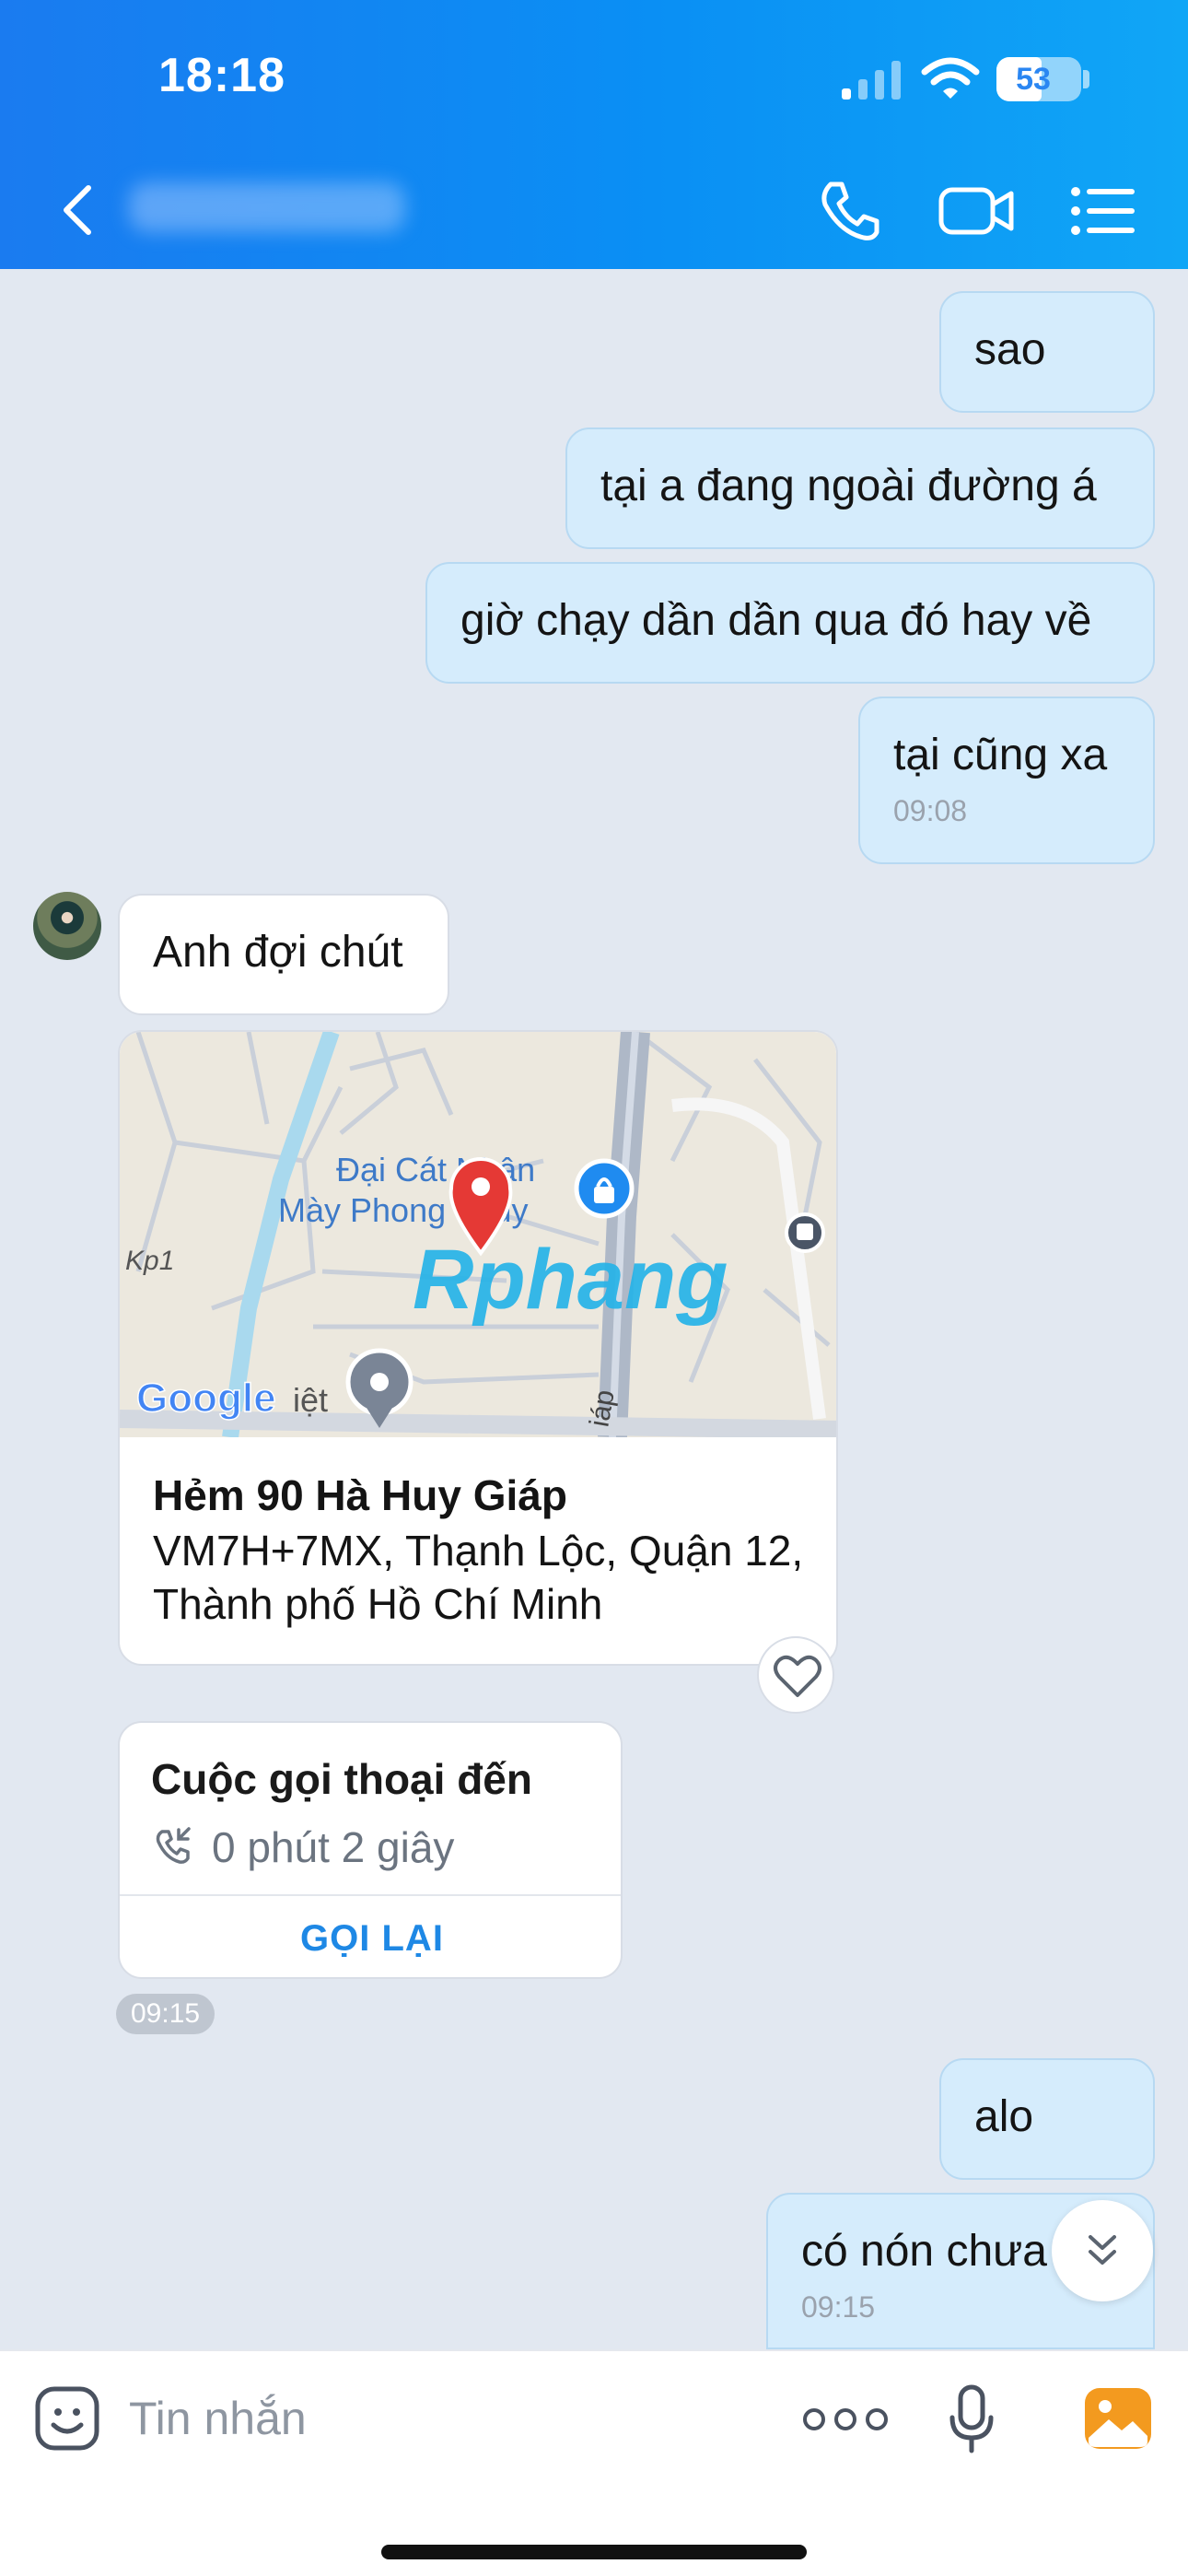  I want to click on message-timestamp: 09:08, so click(930, 810).